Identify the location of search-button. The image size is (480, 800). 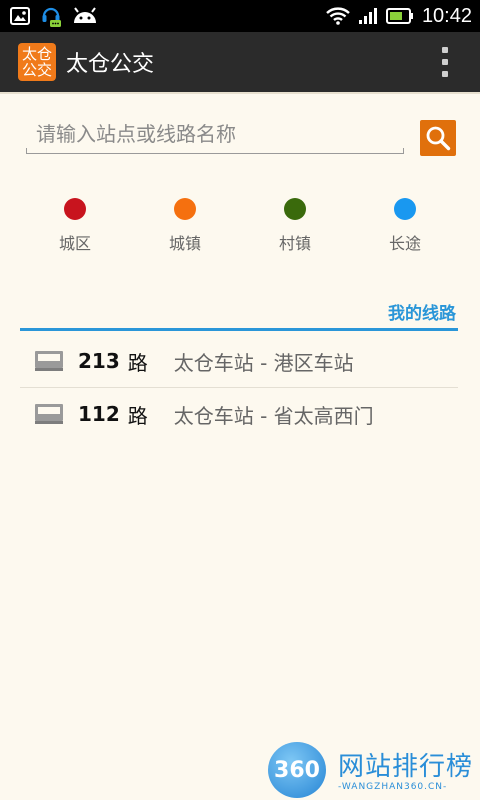
(438, 138).